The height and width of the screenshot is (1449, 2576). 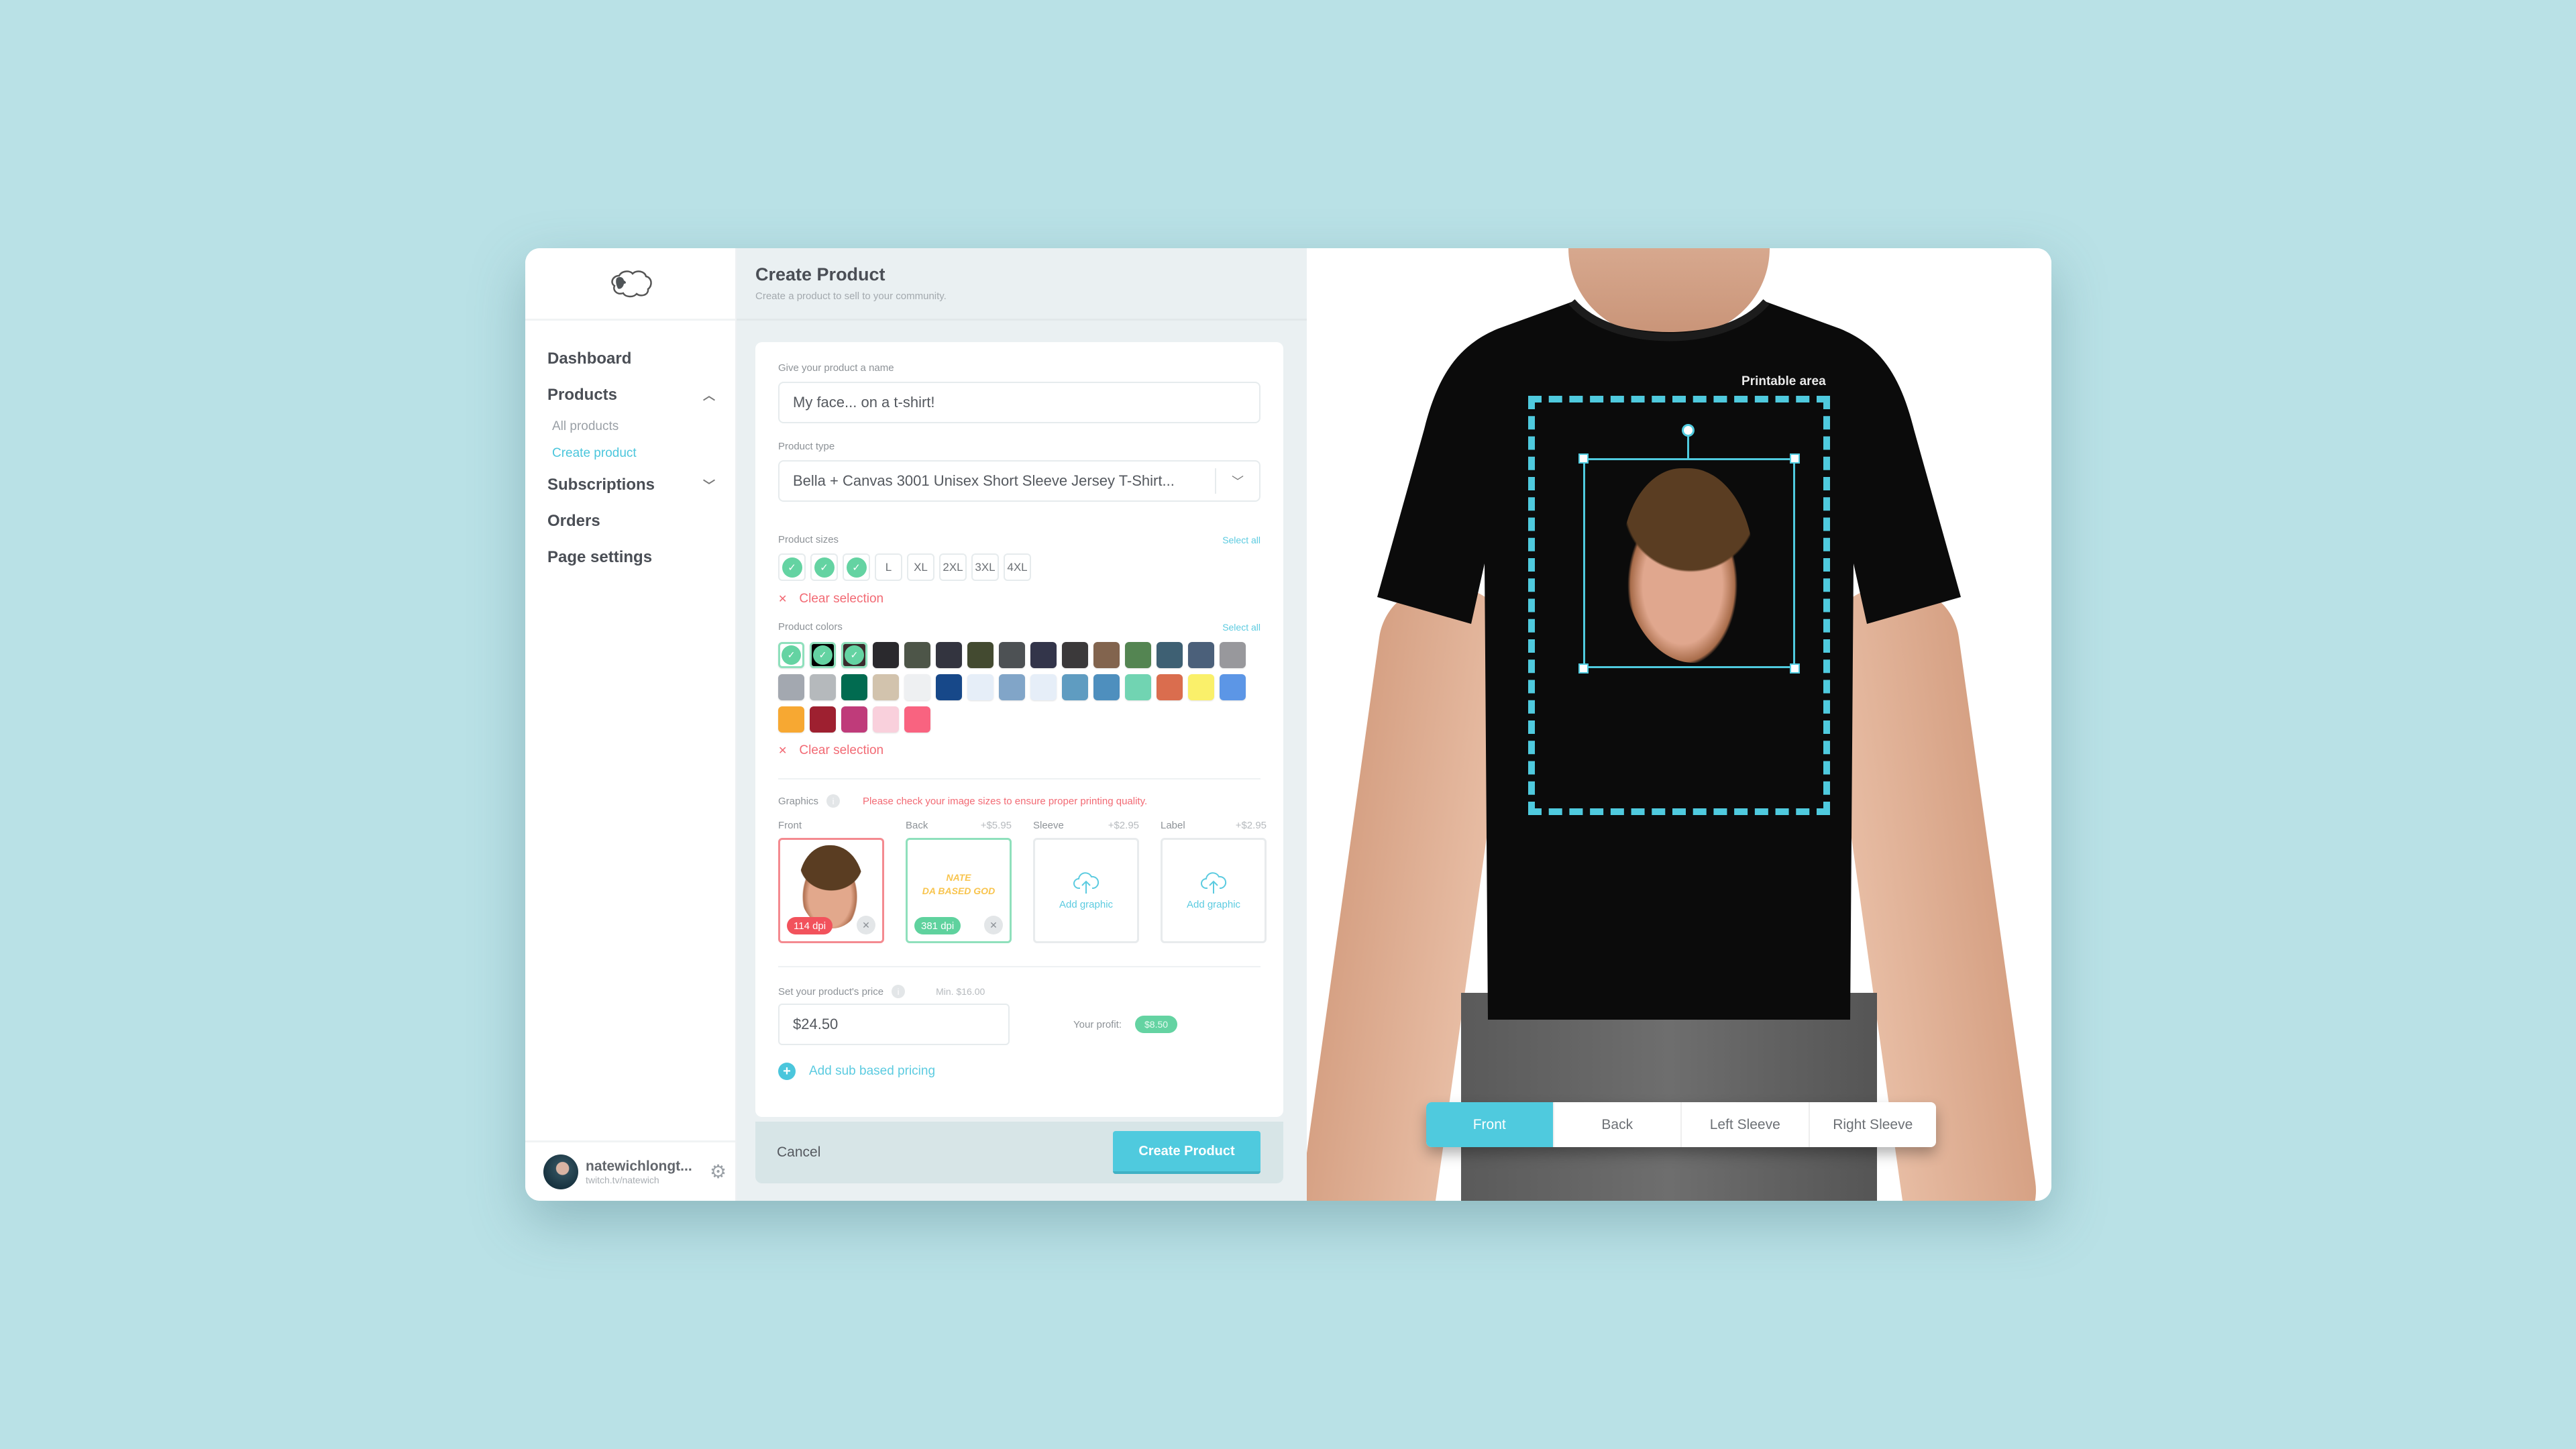 What do you see at coordinates (641, 521) in the screenshot?
I see `sidebar-item-orders: Orders` at bounding box center [641, 521].